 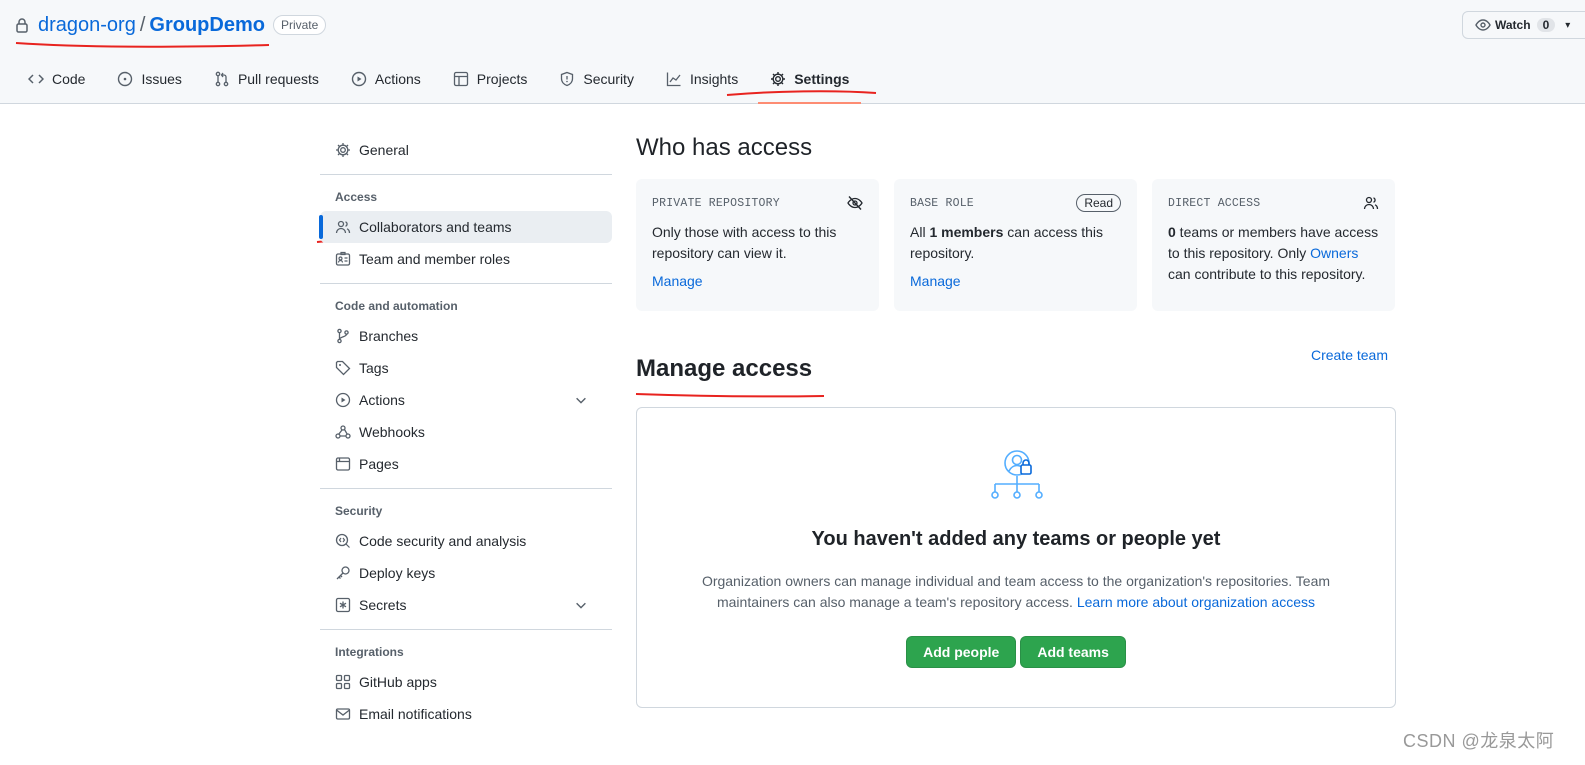 What do you see at coordinates (392, 432) in the screenshot?
I see `sidebar-item-label: Webhooks` at bounding box center [392, 432].